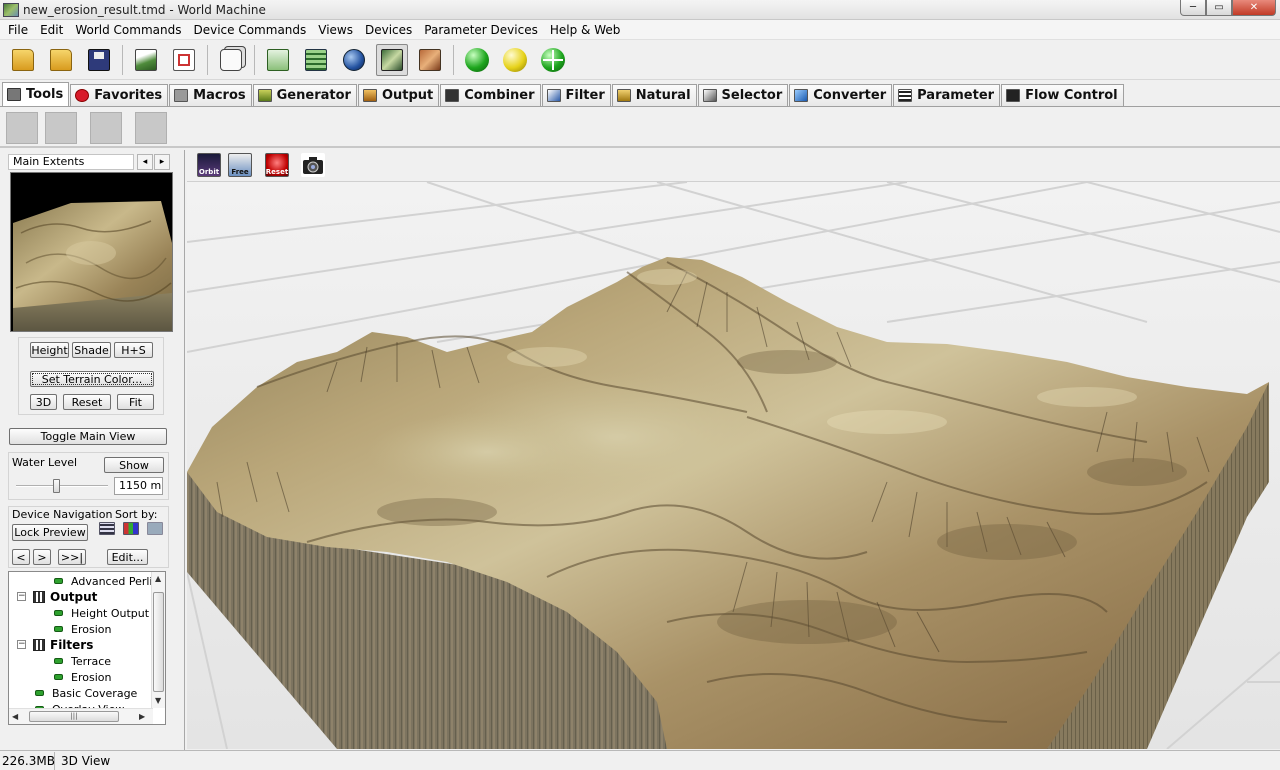 The image size is (1280, 770). What do you see at coordinates (128, 30) in the screenshot?
I see `menu-world-commands: World Commands` at bounding box center [128, 30].